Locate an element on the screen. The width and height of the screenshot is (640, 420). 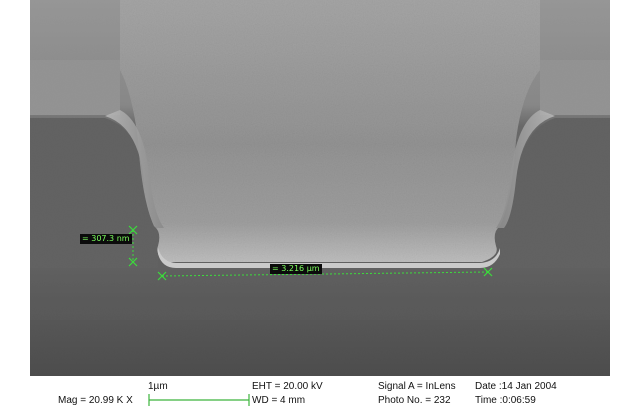
scale-bar is located at coordinates (199, 400).